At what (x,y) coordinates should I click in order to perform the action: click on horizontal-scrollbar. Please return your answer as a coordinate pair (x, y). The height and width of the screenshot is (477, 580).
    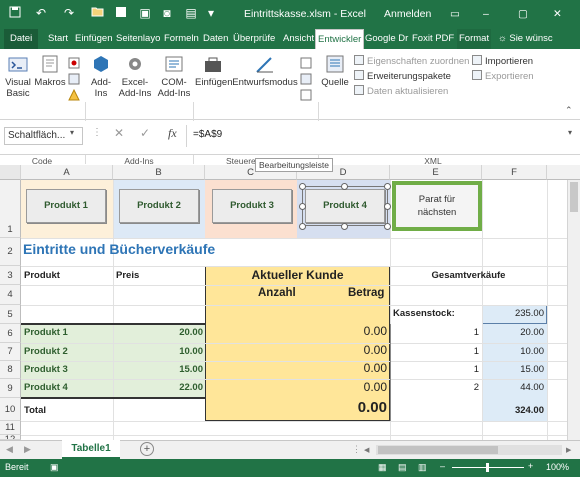
    Looking at the image, I should click on (469, 450).